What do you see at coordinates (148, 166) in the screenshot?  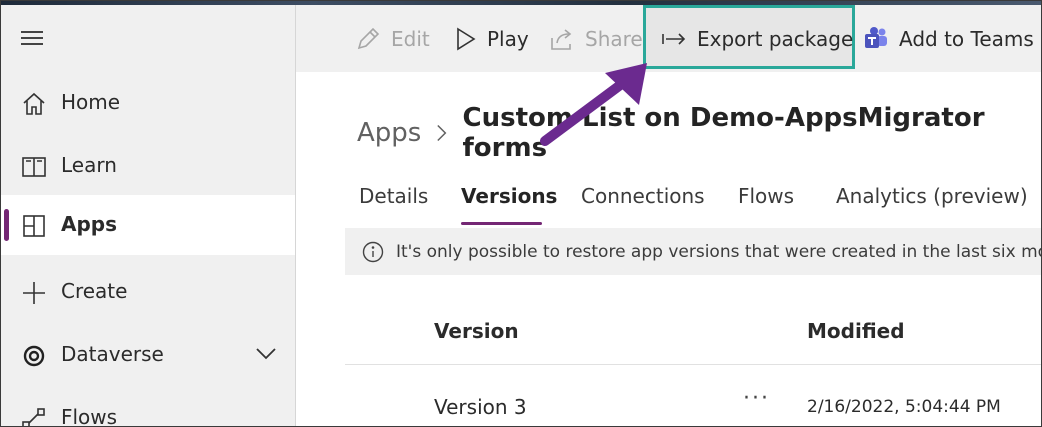 I see `sidebar-item-learn: Learn` at bounding box center [148, 166].